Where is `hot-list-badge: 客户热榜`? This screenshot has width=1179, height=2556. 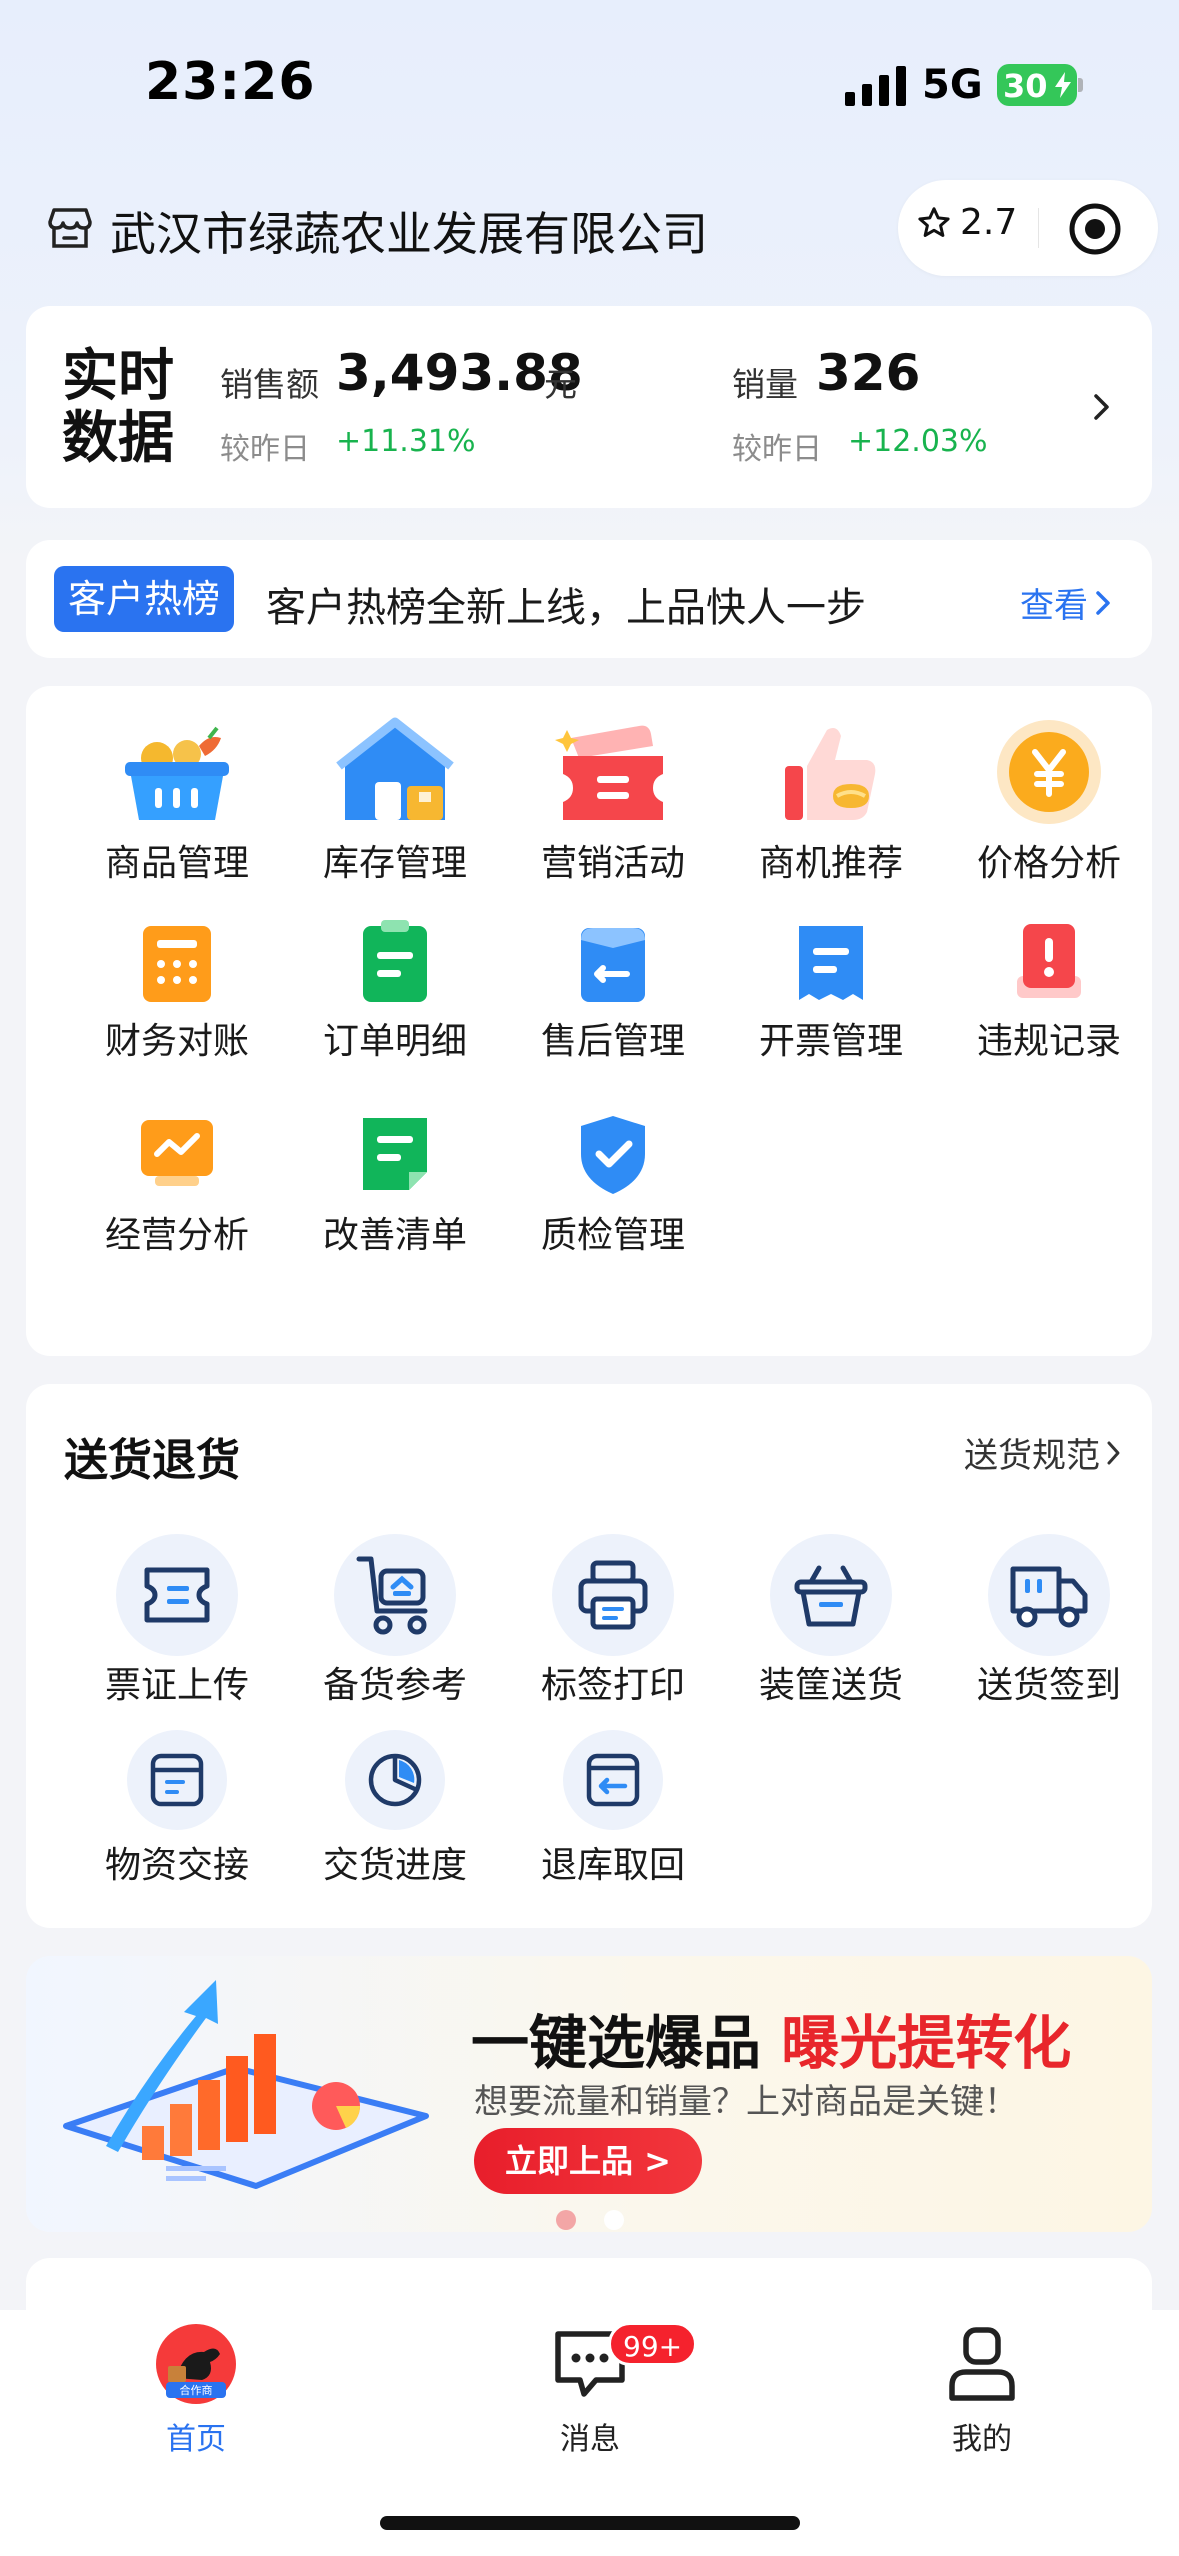 hot-list-badge: 客户热榜 is located at coordinates (144, 599).